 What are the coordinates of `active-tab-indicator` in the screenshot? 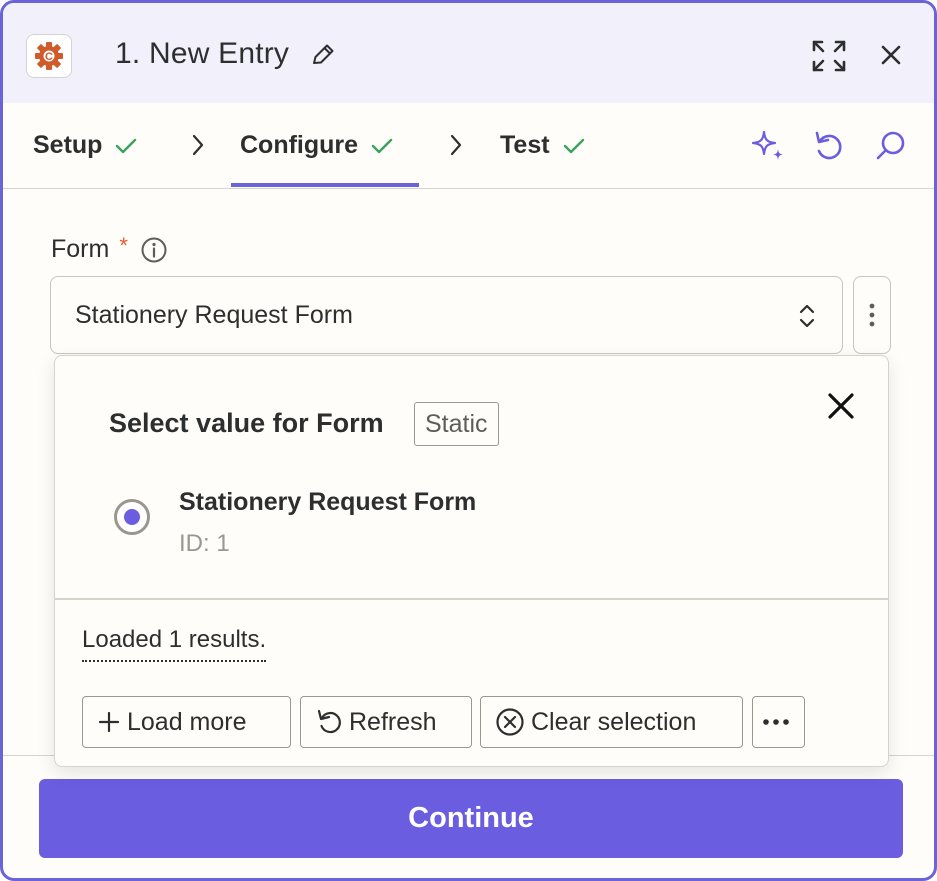 It's located at (325, 185).